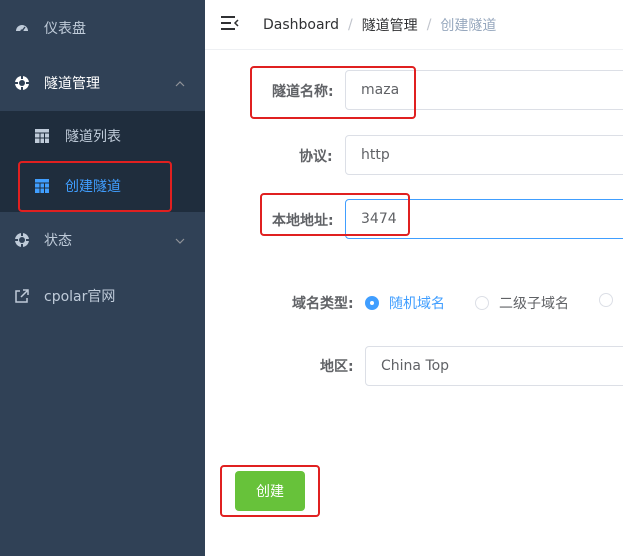  What do you see at coordinates (468, 26) in the screenshot?
I see `breadcrumb-current: 创建隧道` at bounding box center [468, 26].